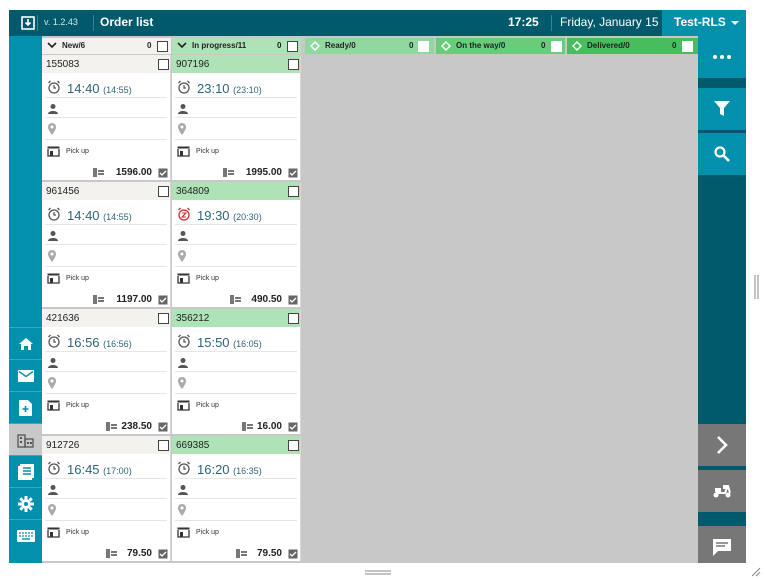 The image size is (765, 580). Describe the element at coordinates (236, 244) in the screenshot. I see `order-card: 364809 19:30 (20:30) Pick up 490.50` at that location.